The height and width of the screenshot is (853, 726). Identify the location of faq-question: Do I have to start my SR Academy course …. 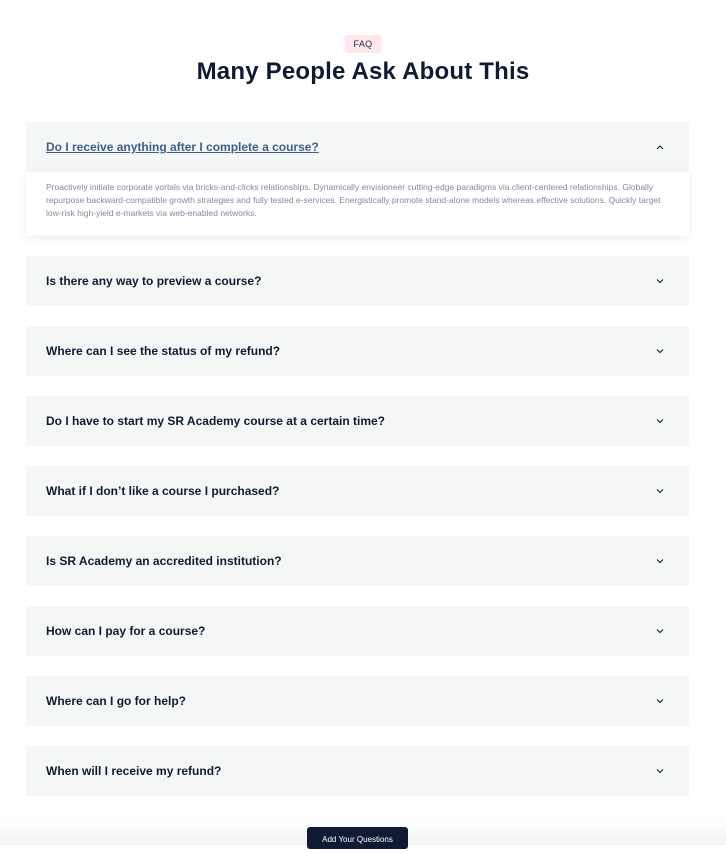
(216, 421).